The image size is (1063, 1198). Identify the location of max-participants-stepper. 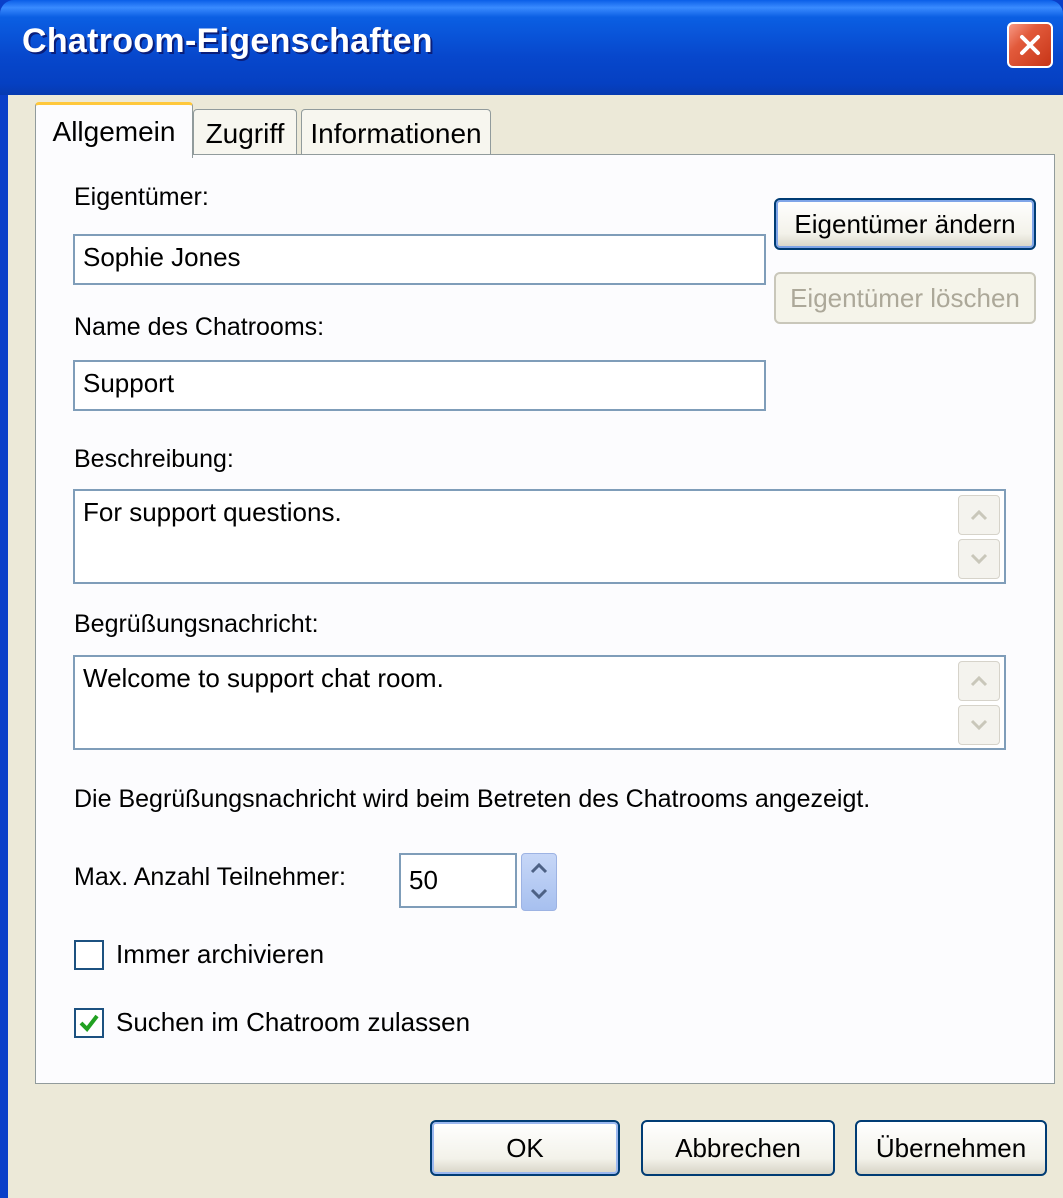
(539, 882).